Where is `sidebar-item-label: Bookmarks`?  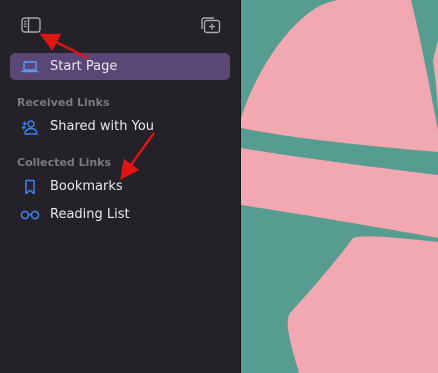
sidebar-item-label: Bookmarks is located at coordinates (86, 186).